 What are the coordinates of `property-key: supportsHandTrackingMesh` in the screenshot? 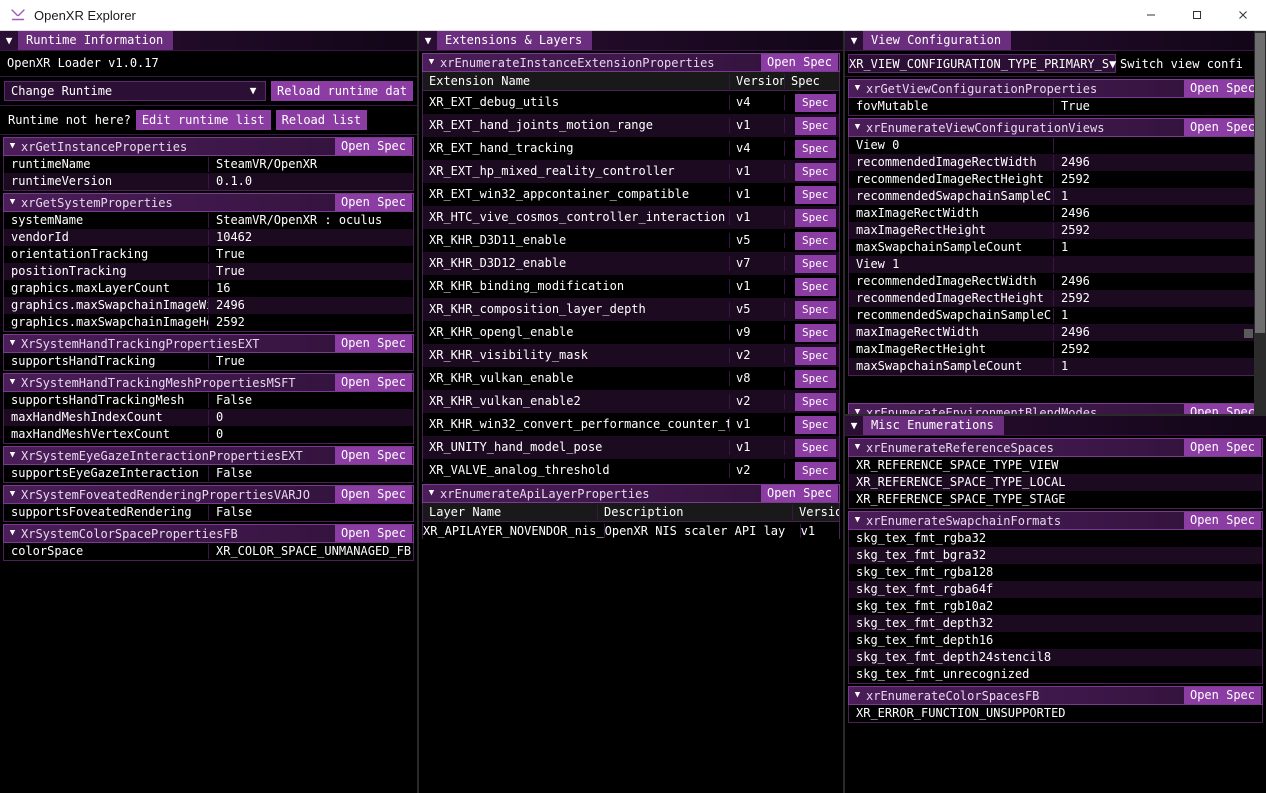 It's located at (106, 400).